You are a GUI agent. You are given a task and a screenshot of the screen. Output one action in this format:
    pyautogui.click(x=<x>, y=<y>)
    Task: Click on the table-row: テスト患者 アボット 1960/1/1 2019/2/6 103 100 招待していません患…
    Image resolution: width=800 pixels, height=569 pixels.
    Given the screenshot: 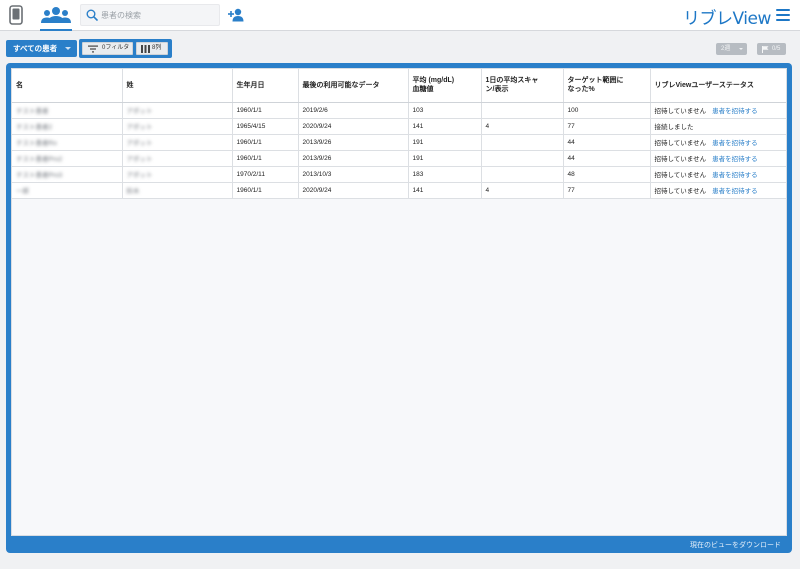 What is the action you would take?
    pyautogui.click(x=399, y=110)
    